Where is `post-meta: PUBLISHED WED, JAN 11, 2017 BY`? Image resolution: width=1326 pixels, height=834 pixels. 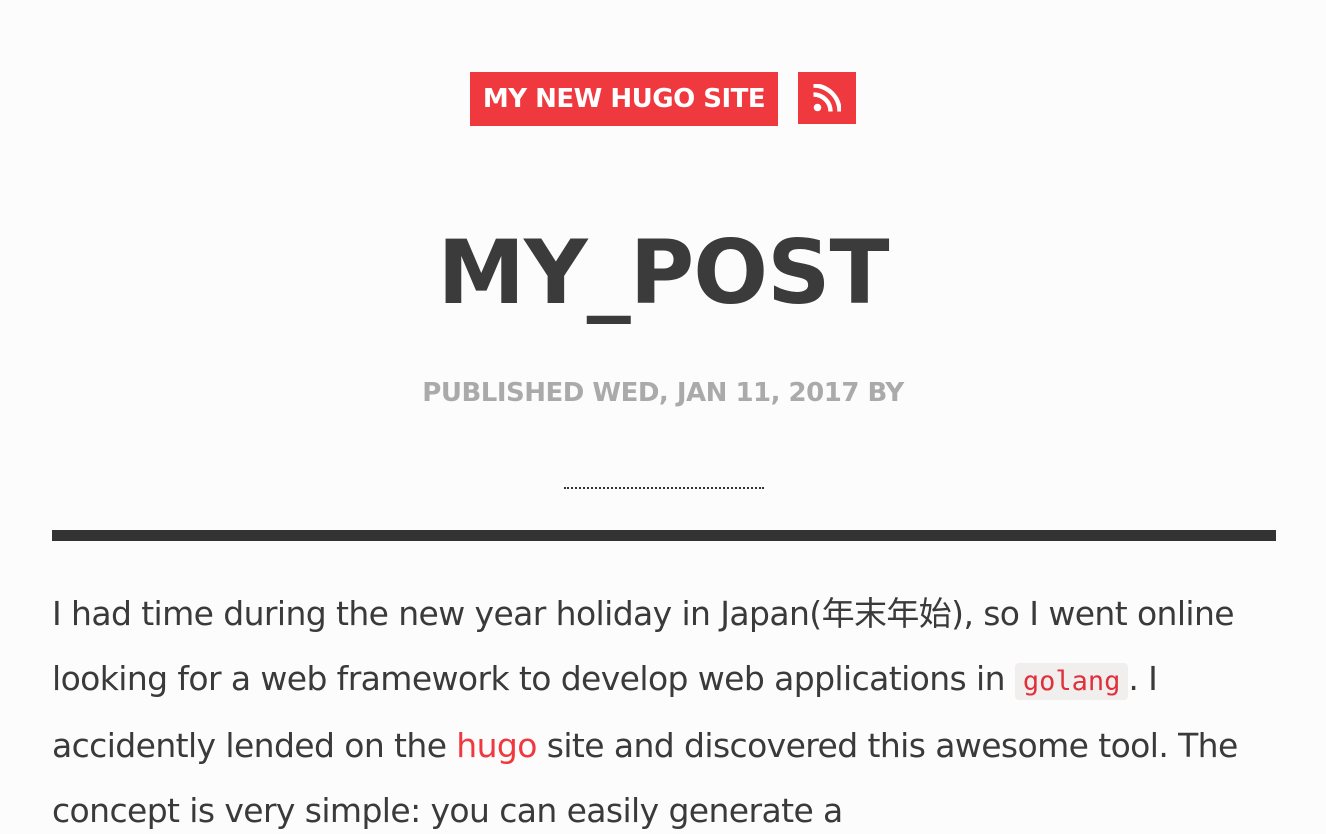
post-meta: PUBLISHED WED, JAN 11, 2017 BY is located at coordinates (663, 393).